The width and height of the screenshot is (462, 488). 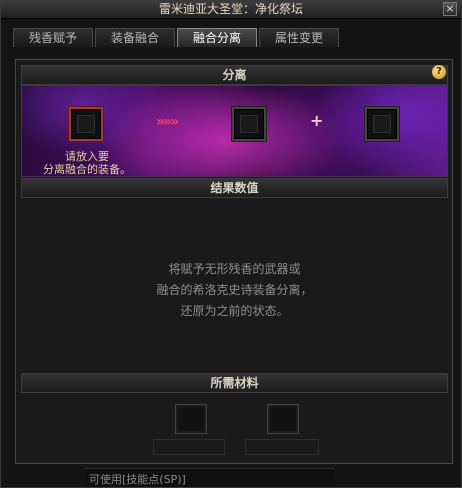 I want to click on equipment-input-slot, so click(x=86, y=124).